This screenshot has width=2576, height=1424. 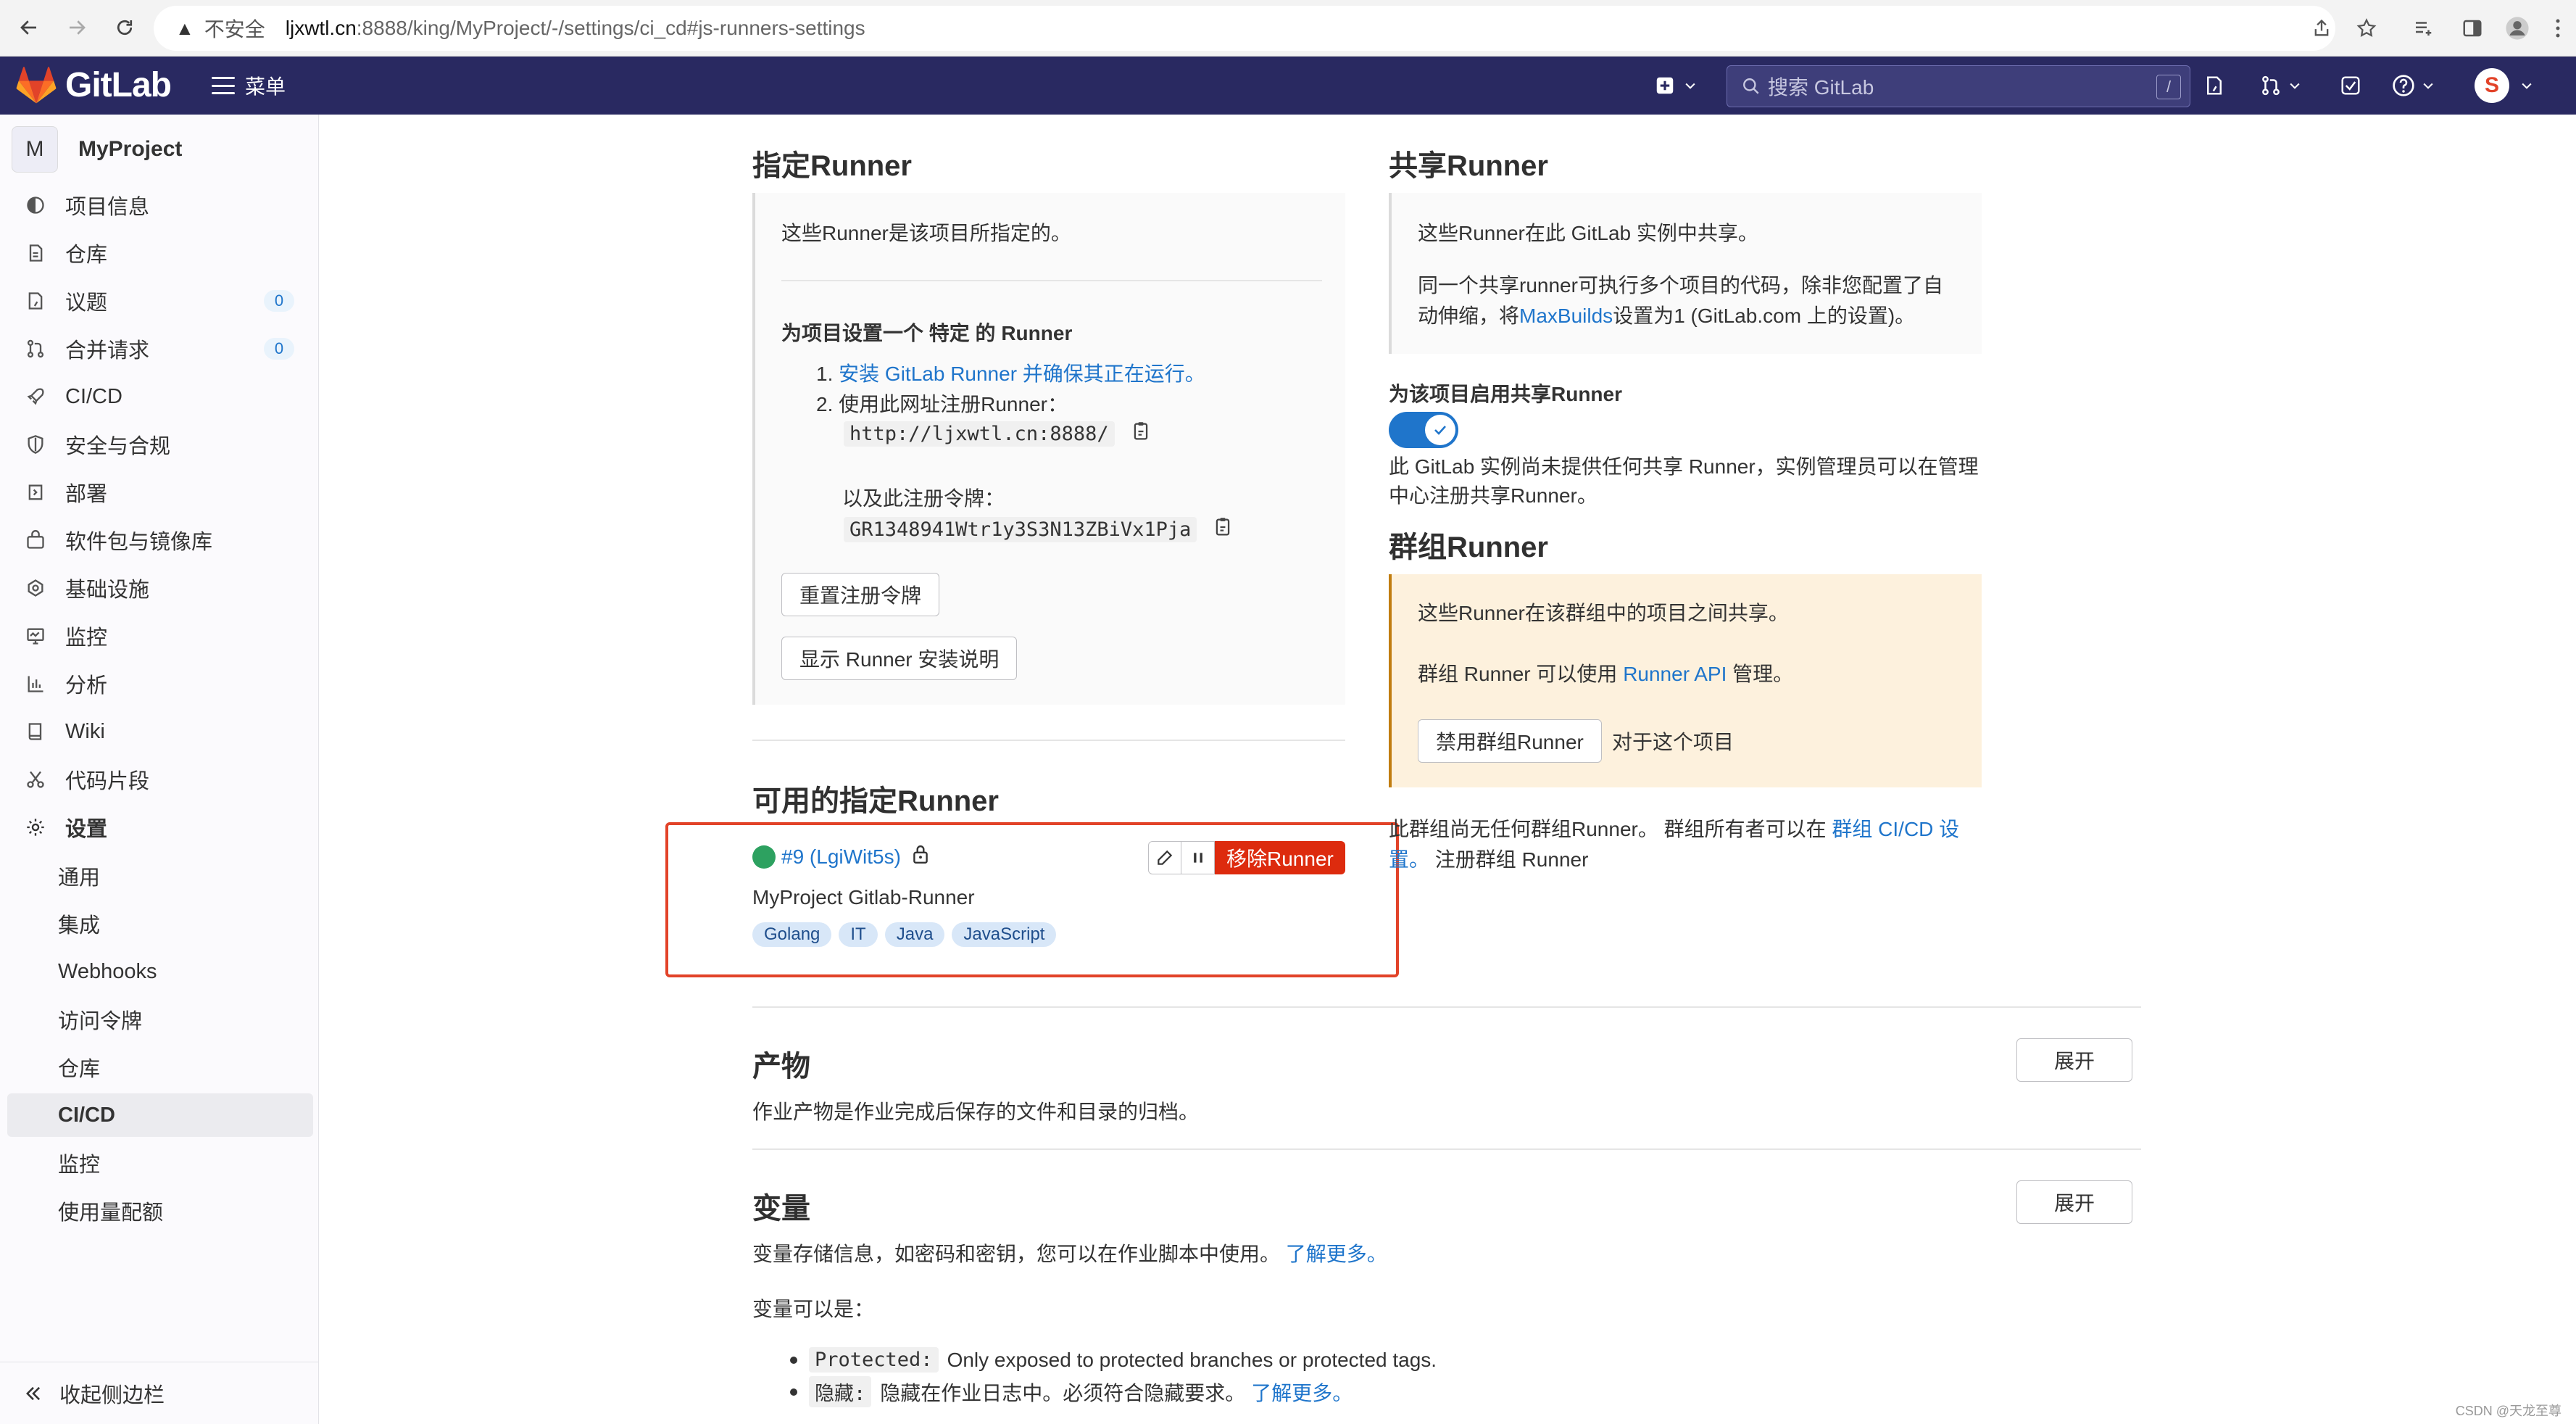 I want to click on runner-id-link: #9 (LgiWit5s), so click(x=841, y=857).